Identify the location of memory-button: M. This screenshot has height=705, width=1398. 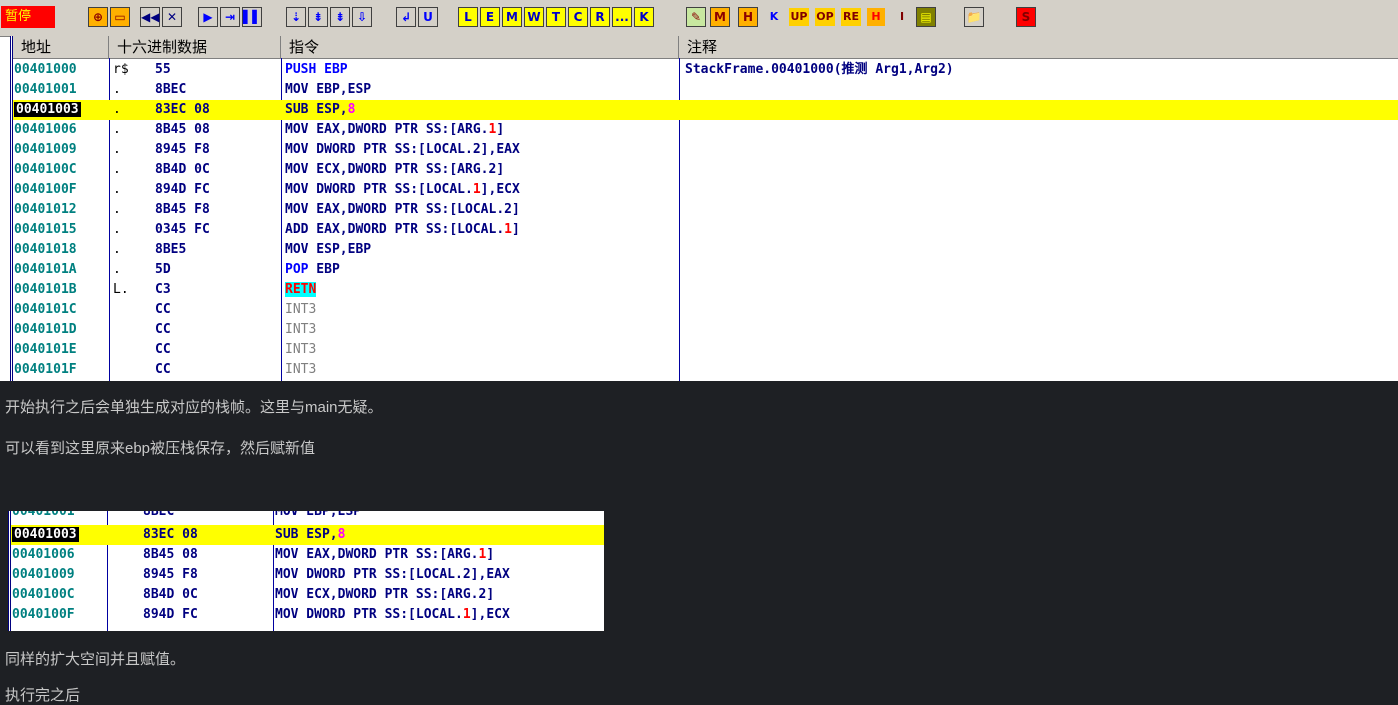
(512, 17).